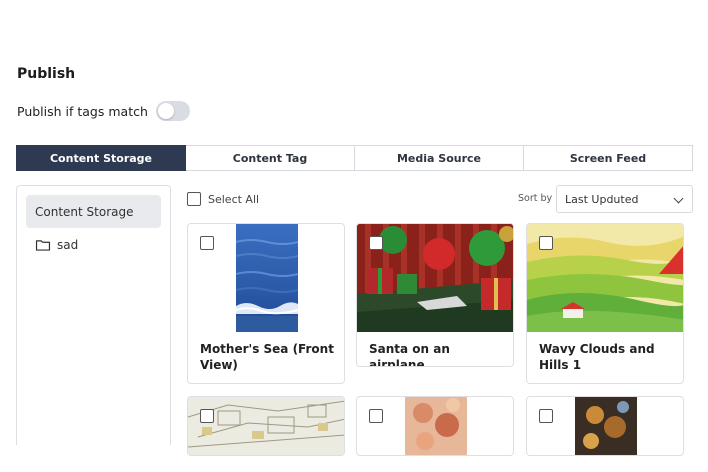 The image size is (708, 472). I want to click on publish-toggle, so click(172, 111).